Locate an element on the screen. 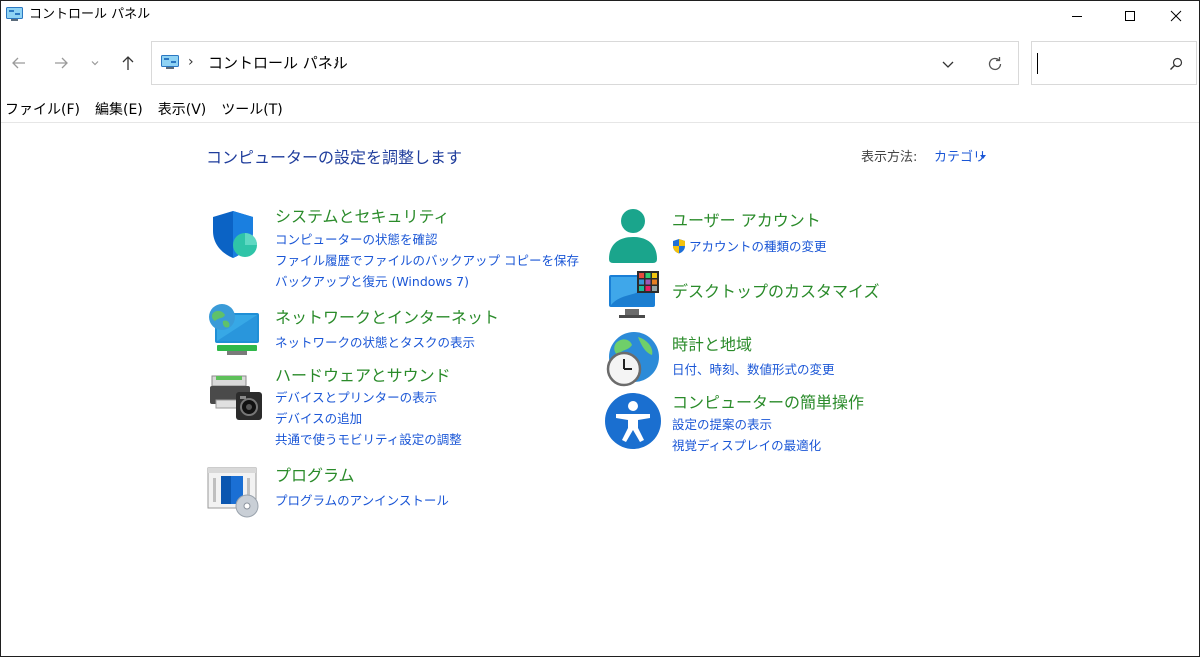 The image size is (1200, 657). view-by-dropdown: カテゴリ is located at coordinates (960, 158).